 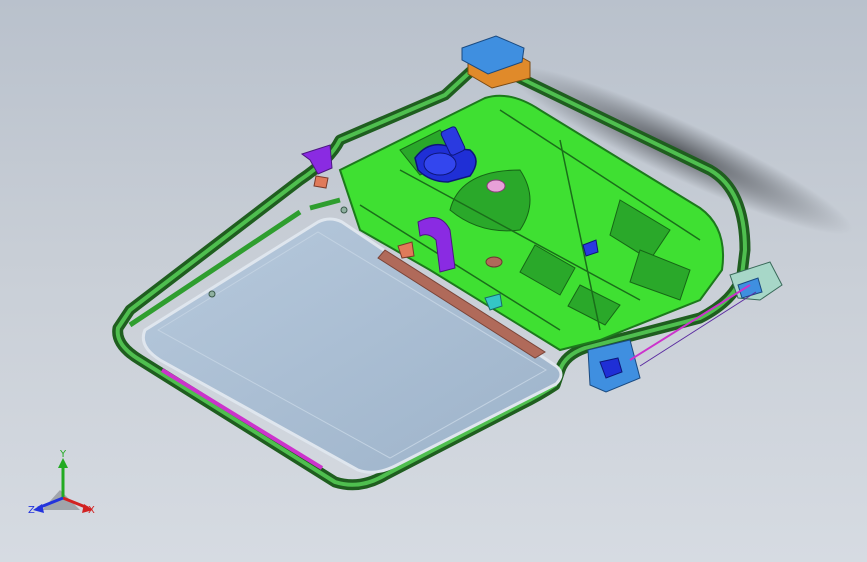 I want to click on y-axis-label: Y, so click(x=63, y=454).